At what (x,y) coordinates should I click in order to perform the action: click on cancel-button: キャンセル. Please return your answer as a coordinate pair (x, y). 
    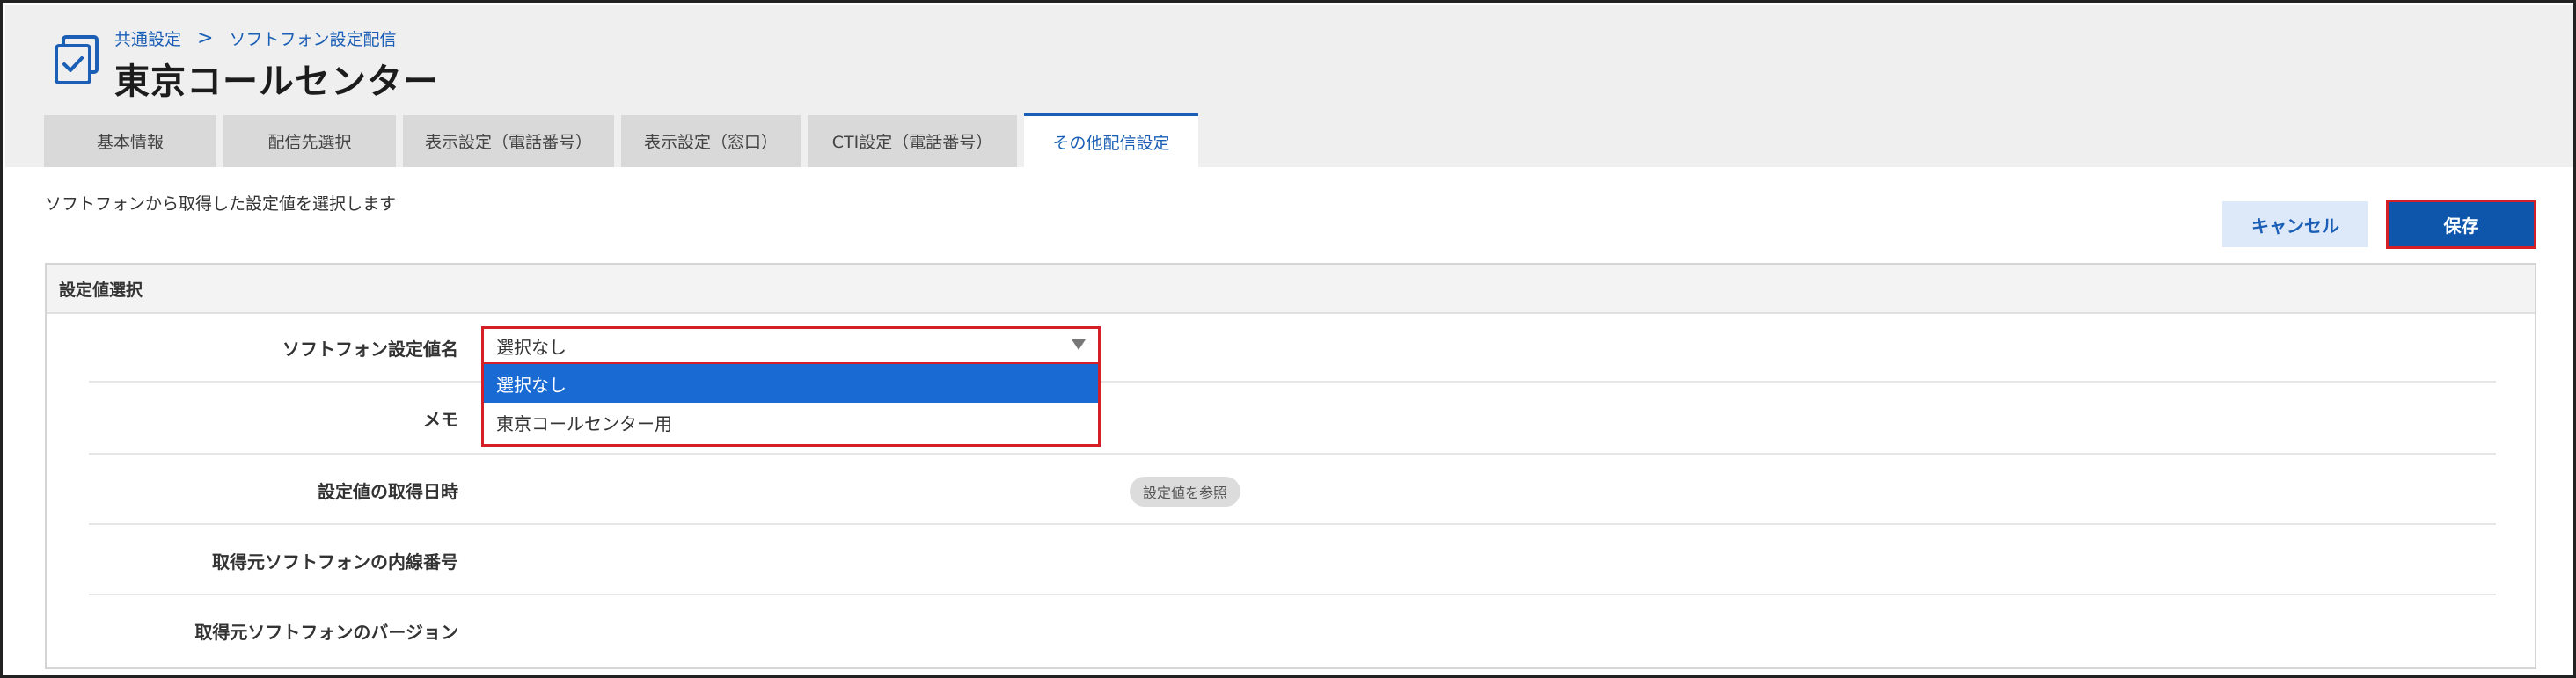
    Looking at the image, I should click on (2295, 224).